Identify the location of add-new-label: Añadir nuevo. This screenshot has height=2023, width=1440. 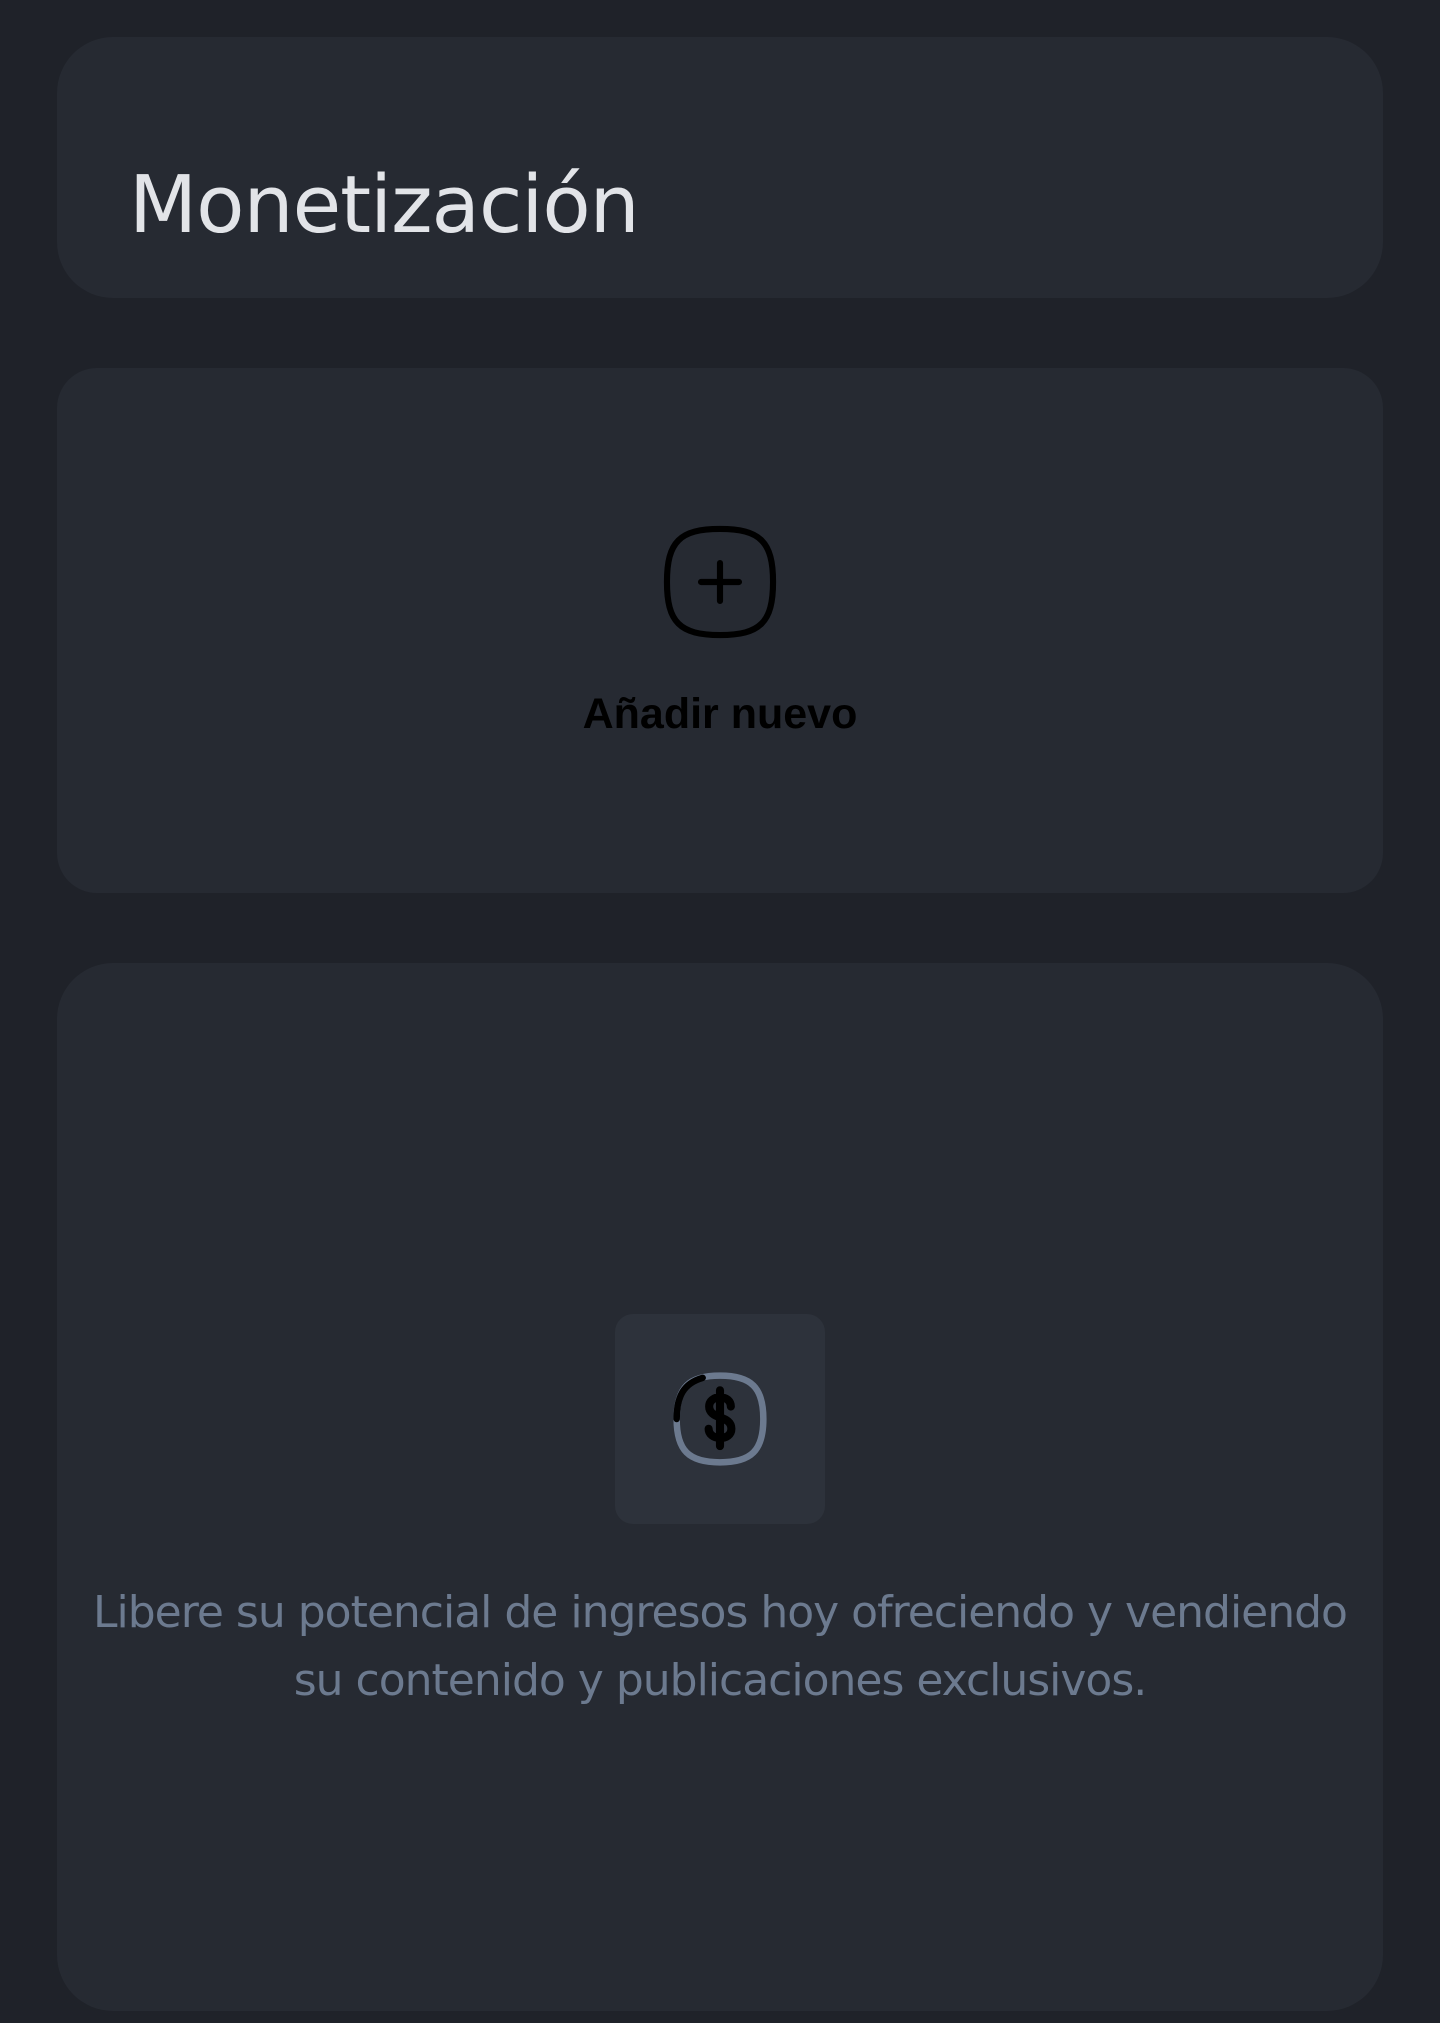
(720, 714).